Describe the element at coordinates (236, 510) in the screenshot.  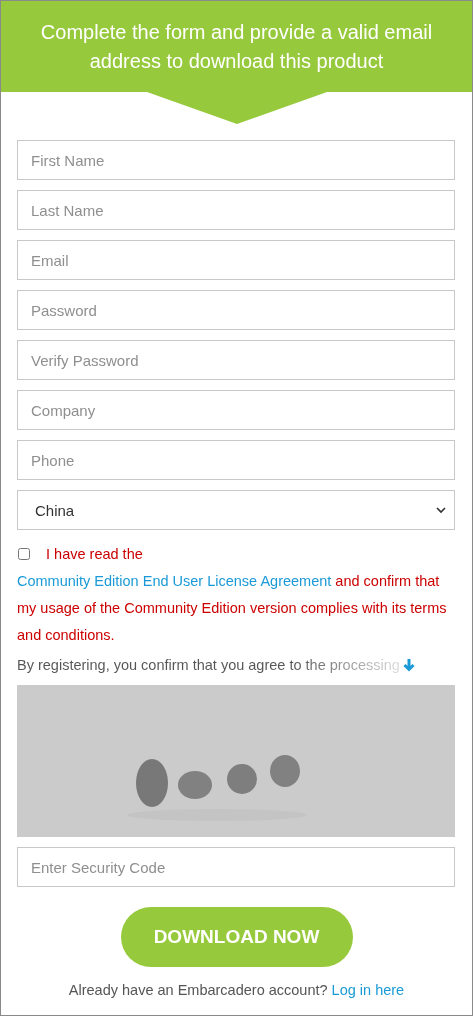
I see `country-select: China` at that location.